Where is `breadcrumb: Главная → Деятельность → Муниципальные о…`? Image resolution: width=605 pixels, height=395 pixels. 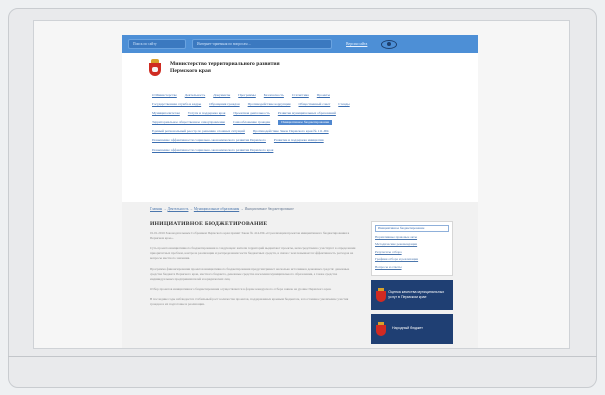 breadcrumb: Главная → Деятельность → Муниципальные о… is located at coordinates (222, 209).